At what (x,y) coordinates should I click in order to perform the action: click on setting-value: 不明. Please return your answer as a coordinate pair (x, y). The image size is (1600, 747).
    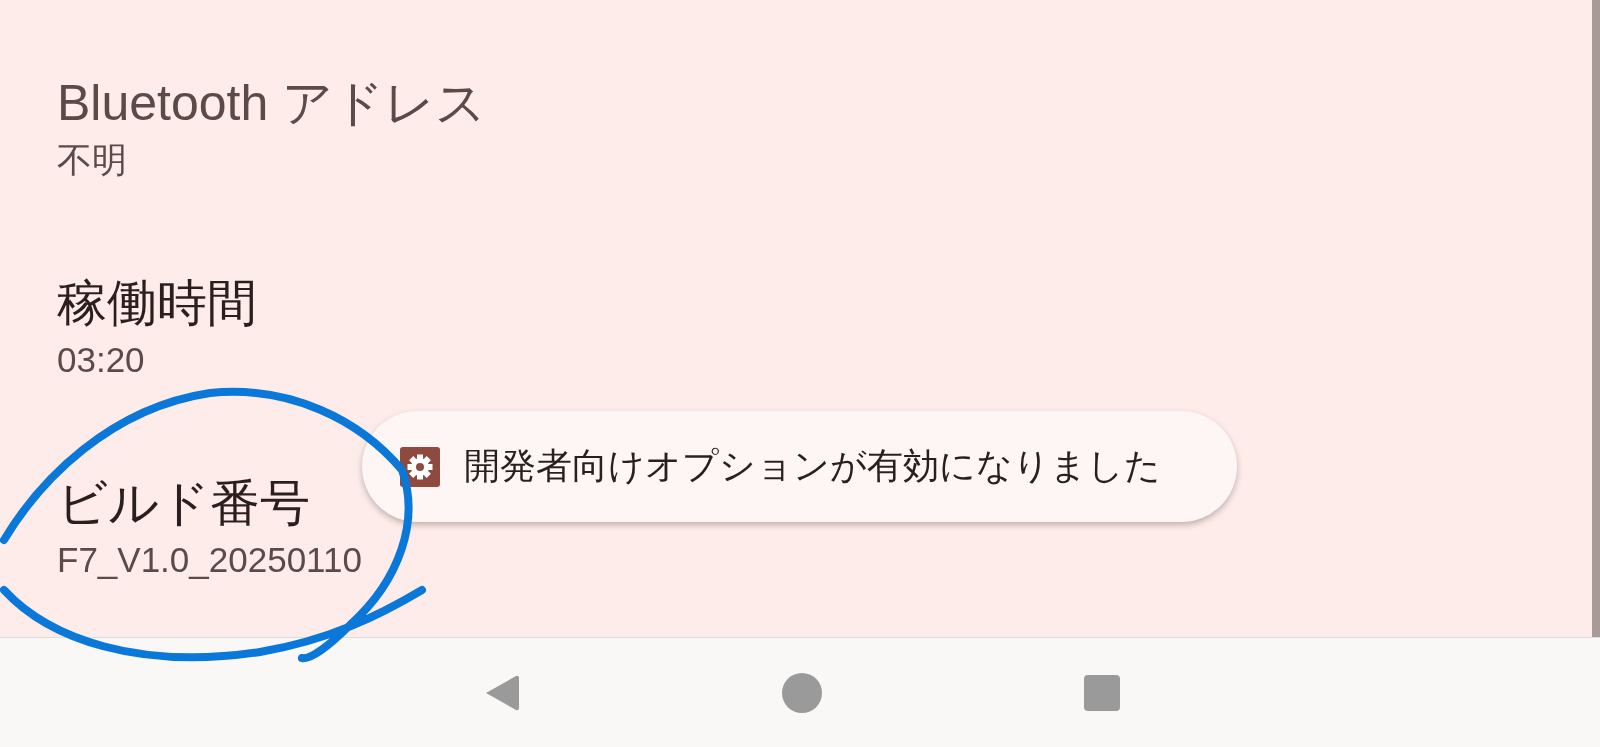
    Looking at the image, I should click on (92, 160).